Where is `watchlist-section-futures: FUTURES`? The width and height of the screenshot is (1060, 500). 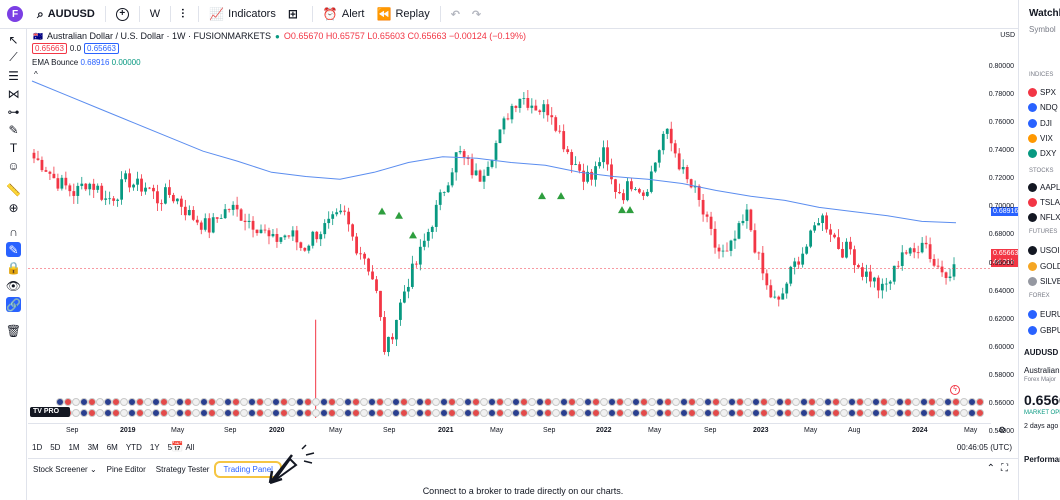
watchlist-section-futures: FUTURES is located at coordinates (1043, 232).